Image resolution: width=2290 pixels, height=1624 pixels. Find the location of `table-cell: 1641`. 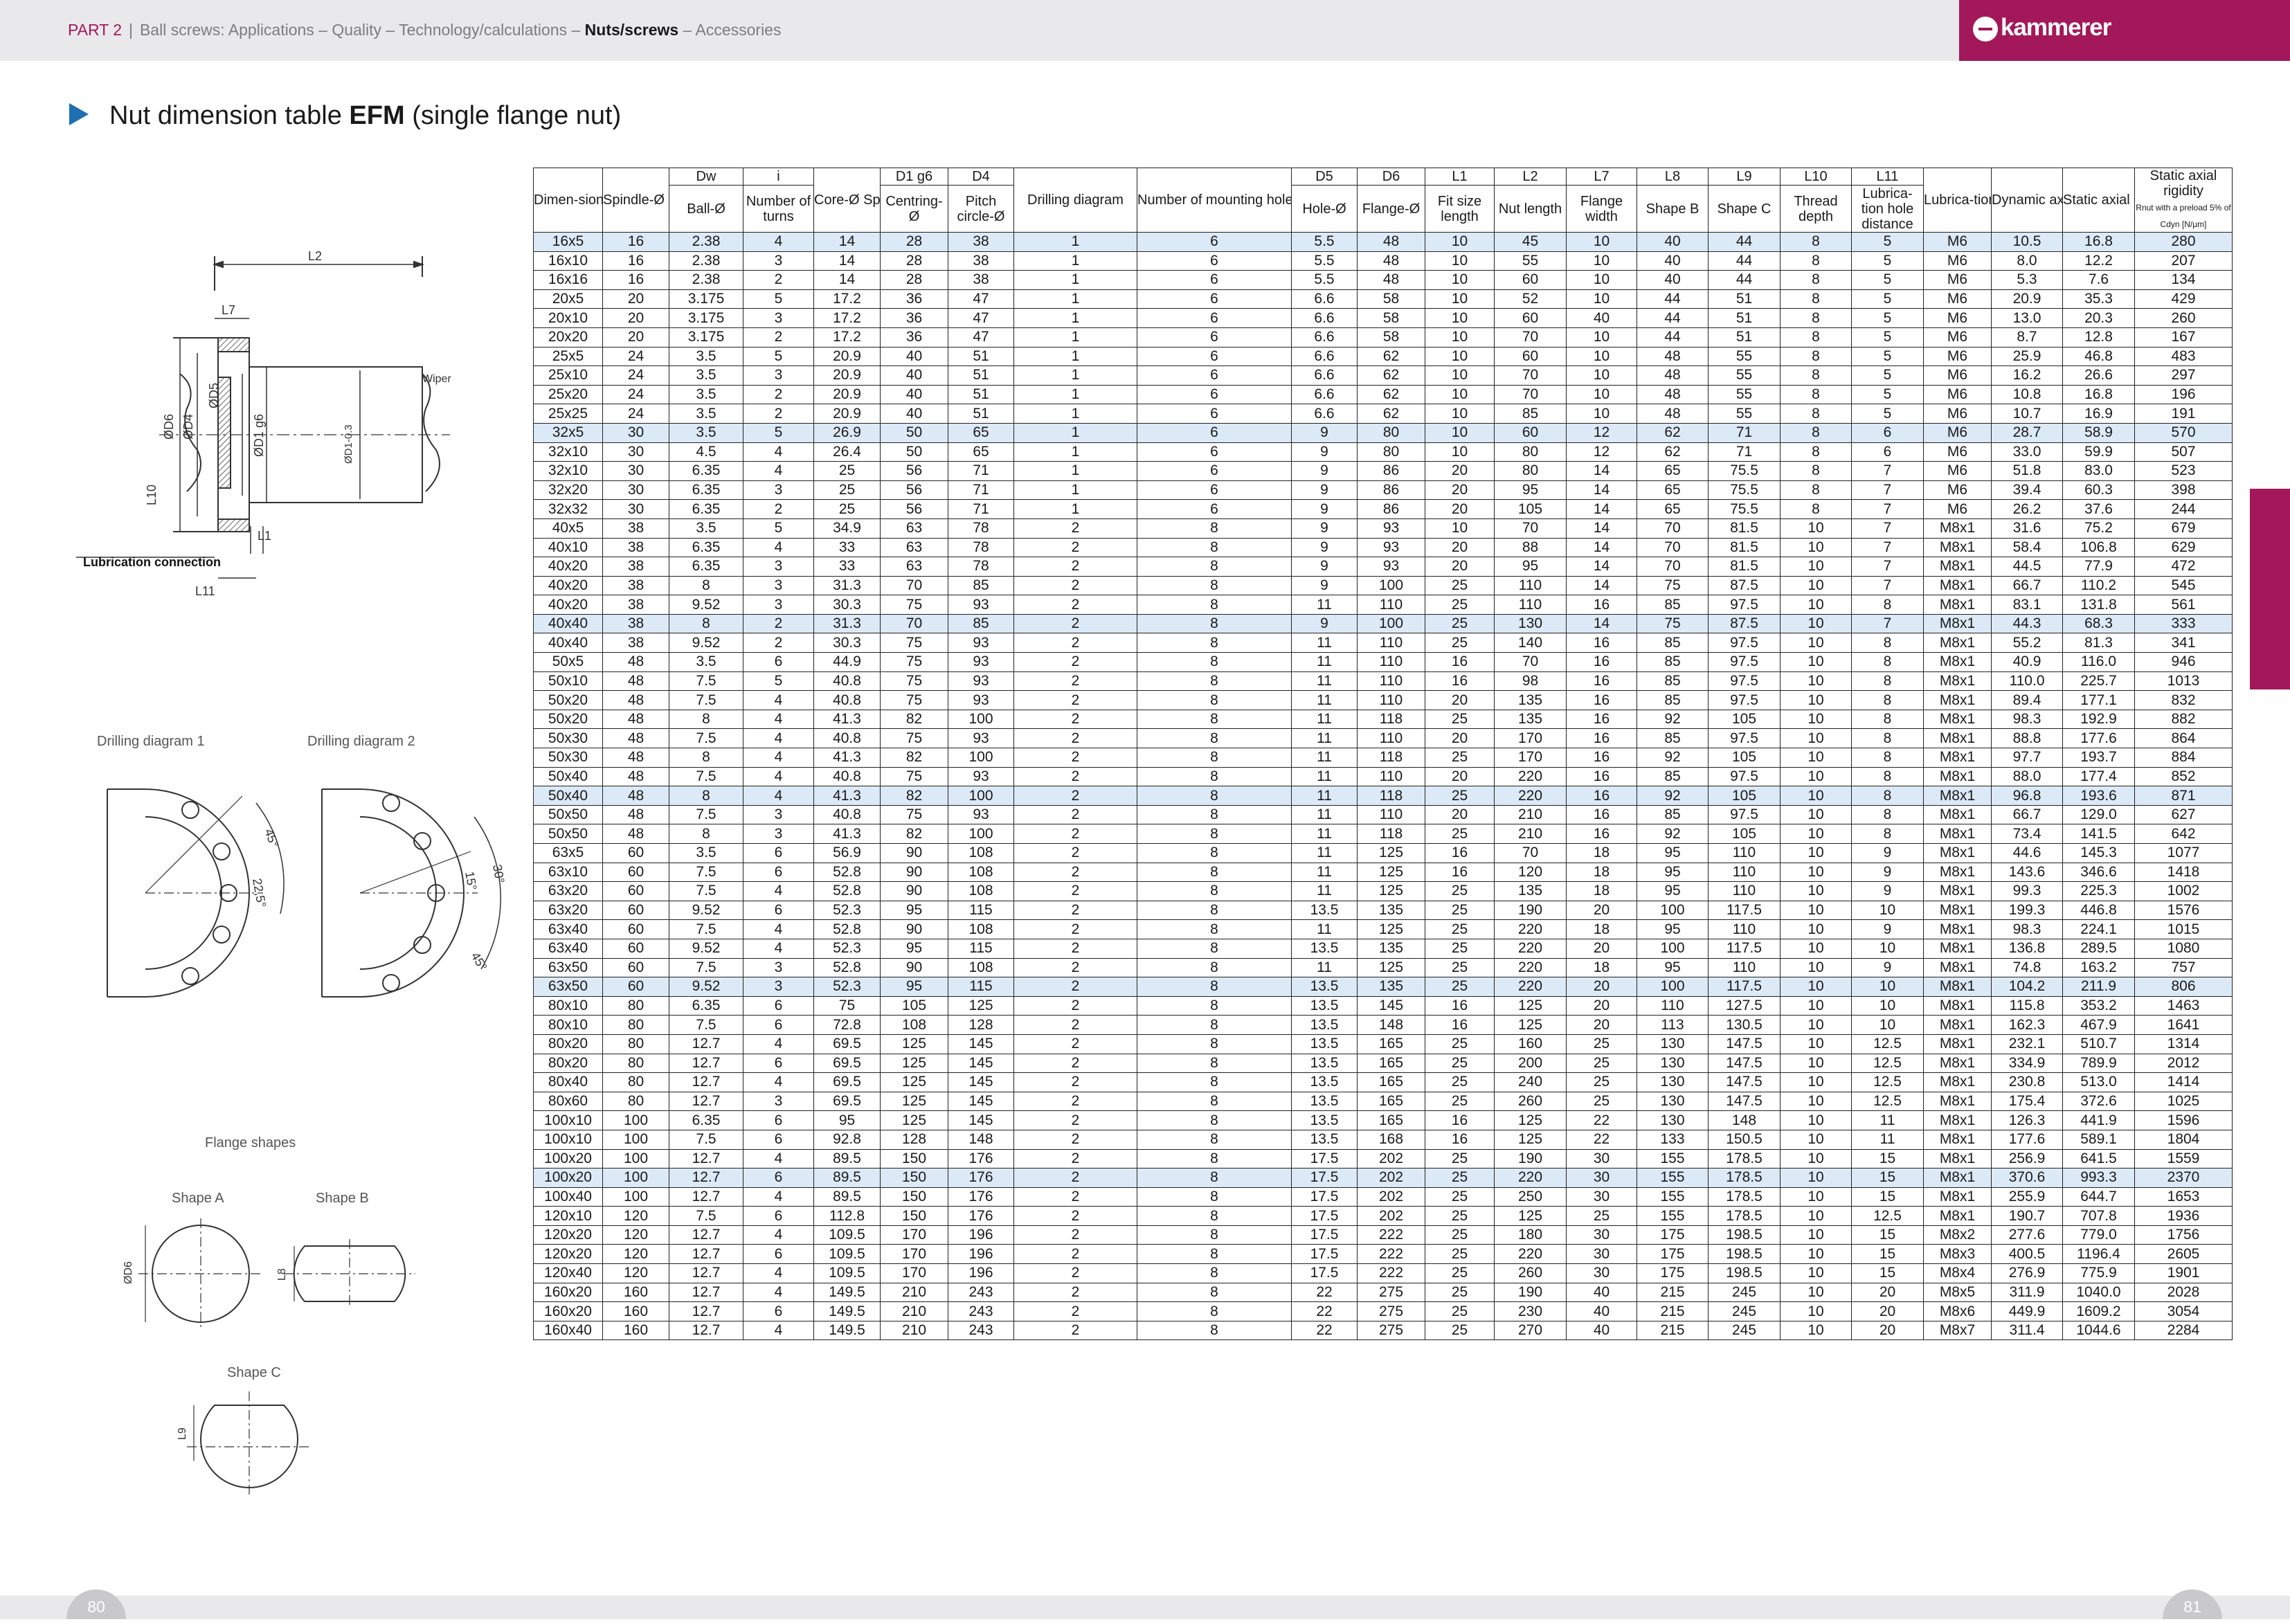

table-cell: 1641 is located at coordinates (2183, 1025).